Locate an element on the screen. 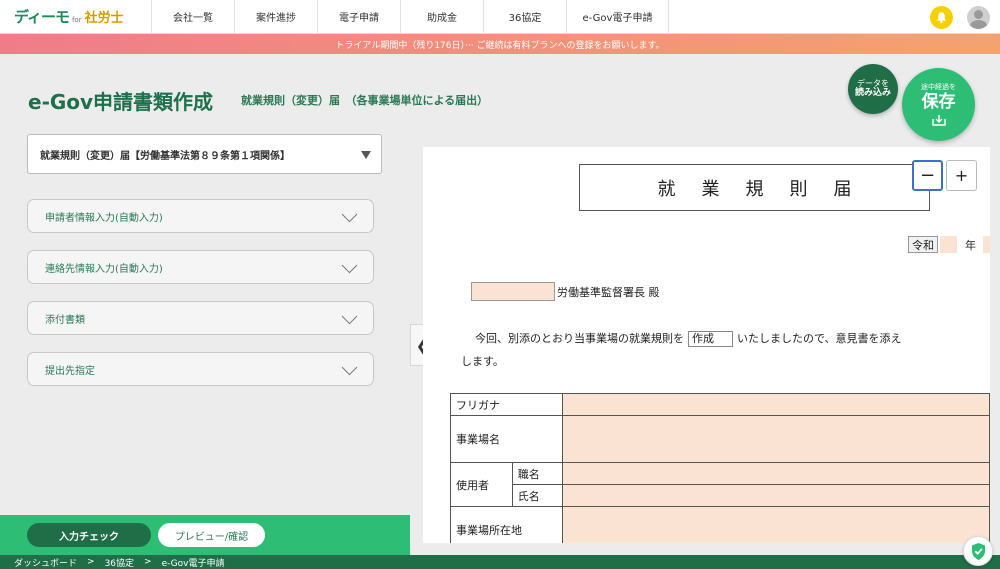 This screenshot has height=569, width=1000. brand-sub-text: 社労士 is located at coordinates (104, 18).